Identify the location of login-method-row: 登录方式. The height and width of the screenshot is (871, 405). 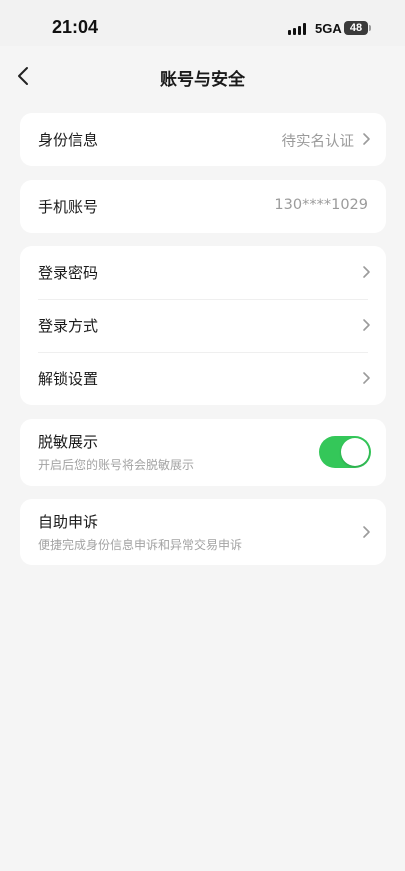
(203, 325).